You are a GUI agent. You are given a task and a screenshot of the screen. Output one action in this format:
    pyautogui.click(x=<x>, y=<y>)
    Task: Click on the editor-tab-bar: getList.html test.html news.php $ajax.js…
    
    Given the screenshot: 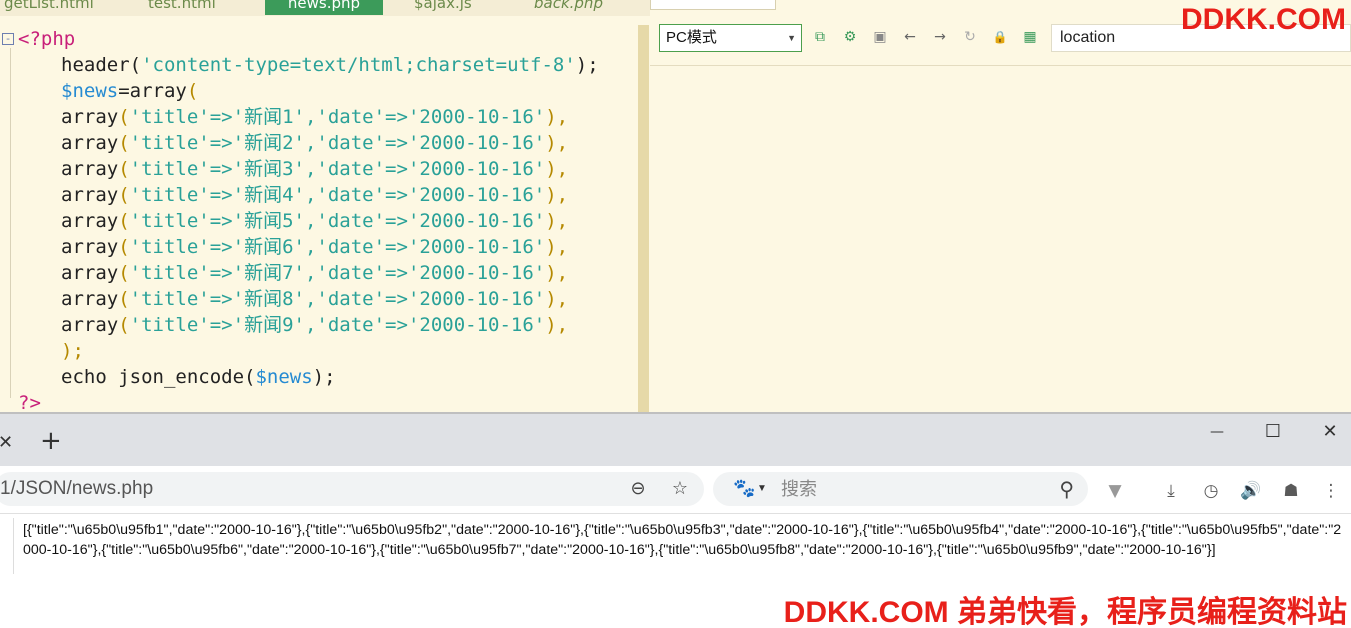 What is the action you would take?
    pyautogui.click(x=325, y=8)
    